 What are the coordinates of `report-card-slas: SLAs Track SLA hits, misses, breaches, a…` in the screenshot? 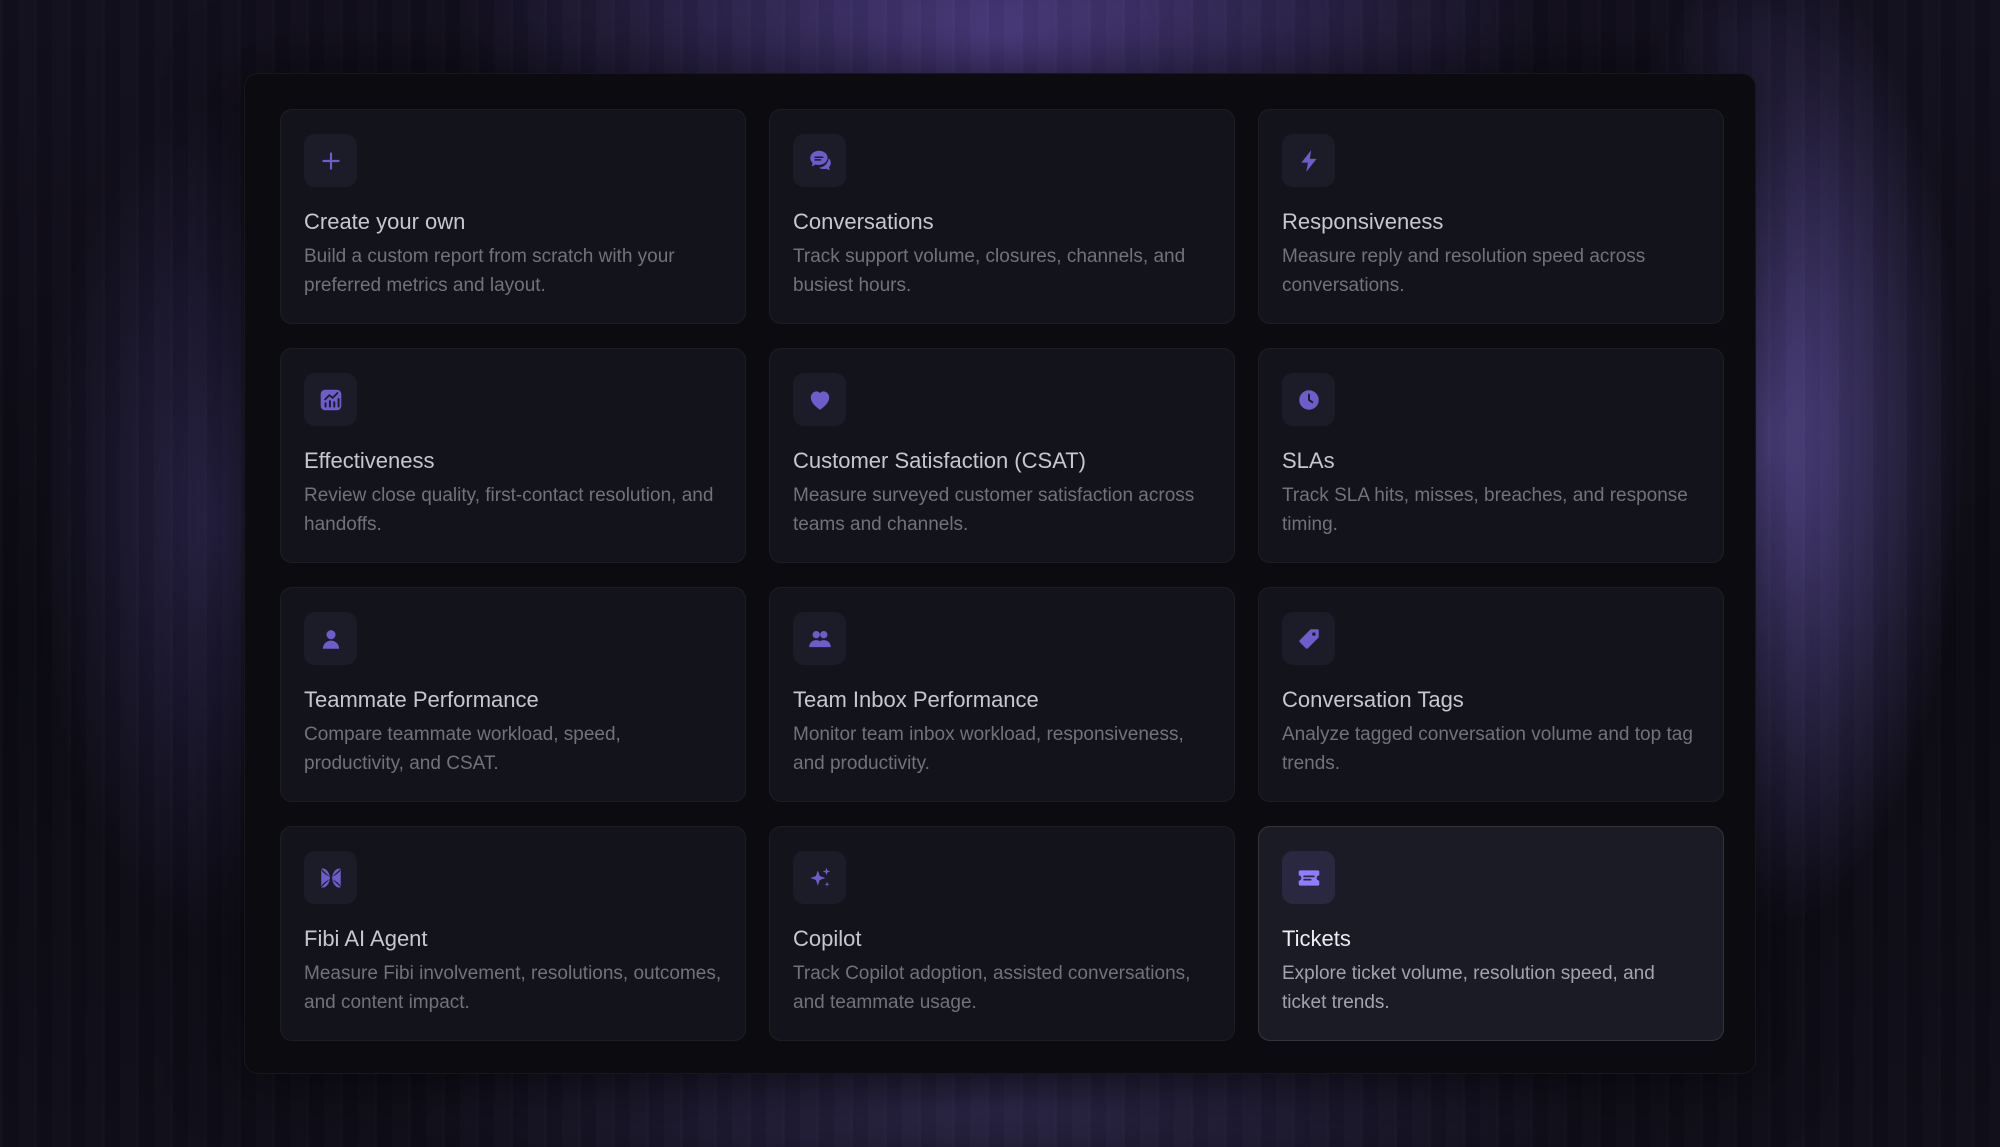 It's located at (1491, 455).